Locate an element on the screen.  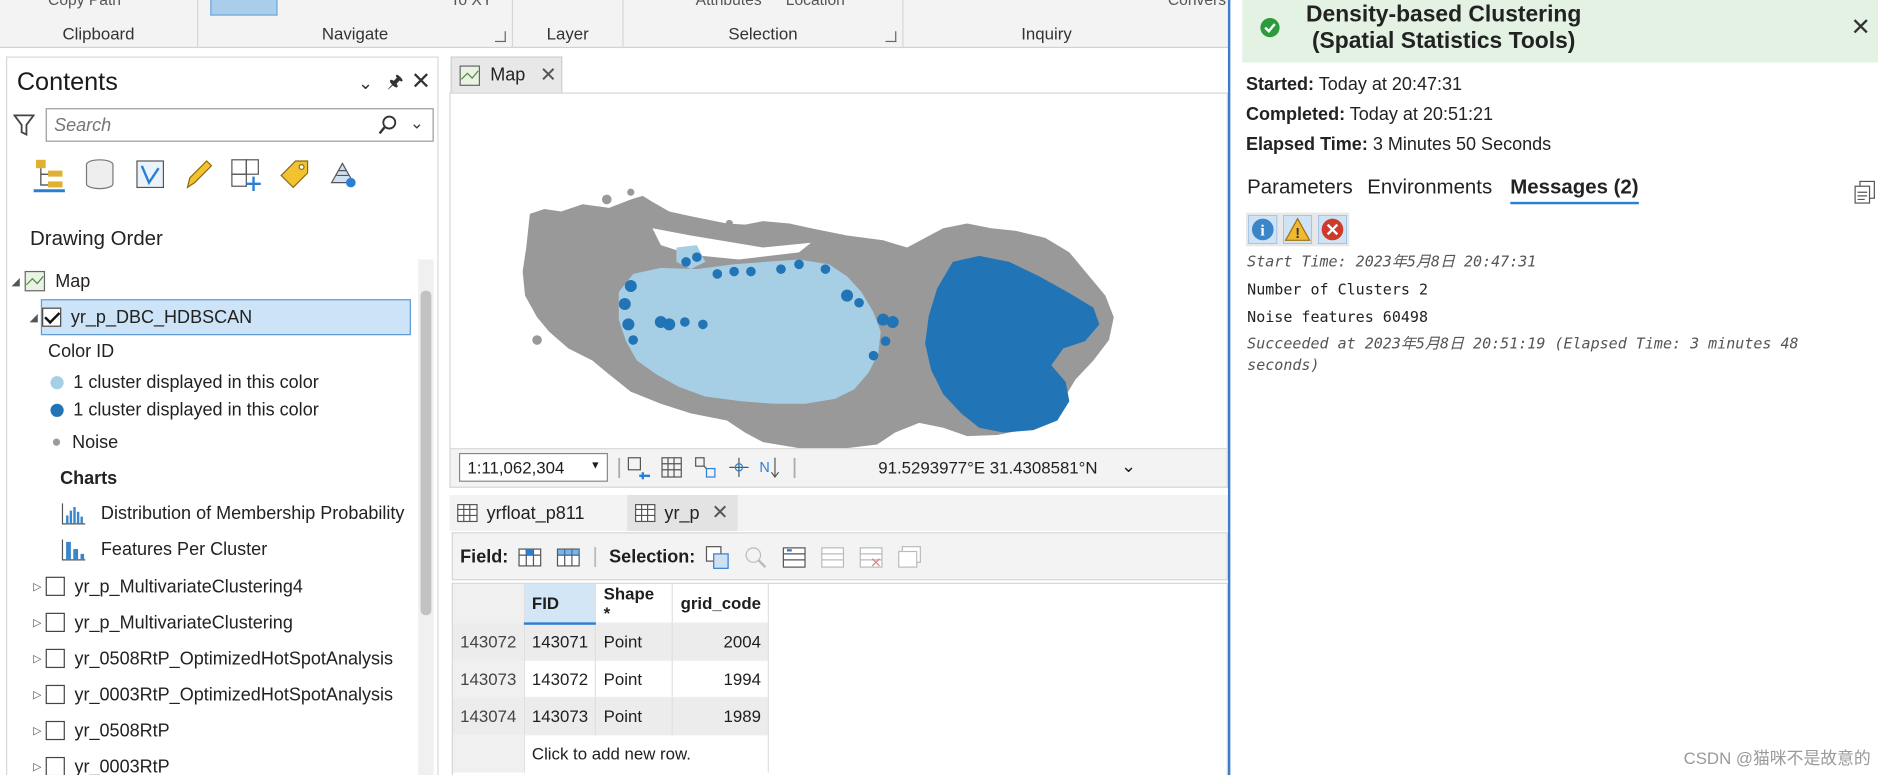
coordinate-options-chevron-icon: ⌄ is located at coordinates (1128, 466).